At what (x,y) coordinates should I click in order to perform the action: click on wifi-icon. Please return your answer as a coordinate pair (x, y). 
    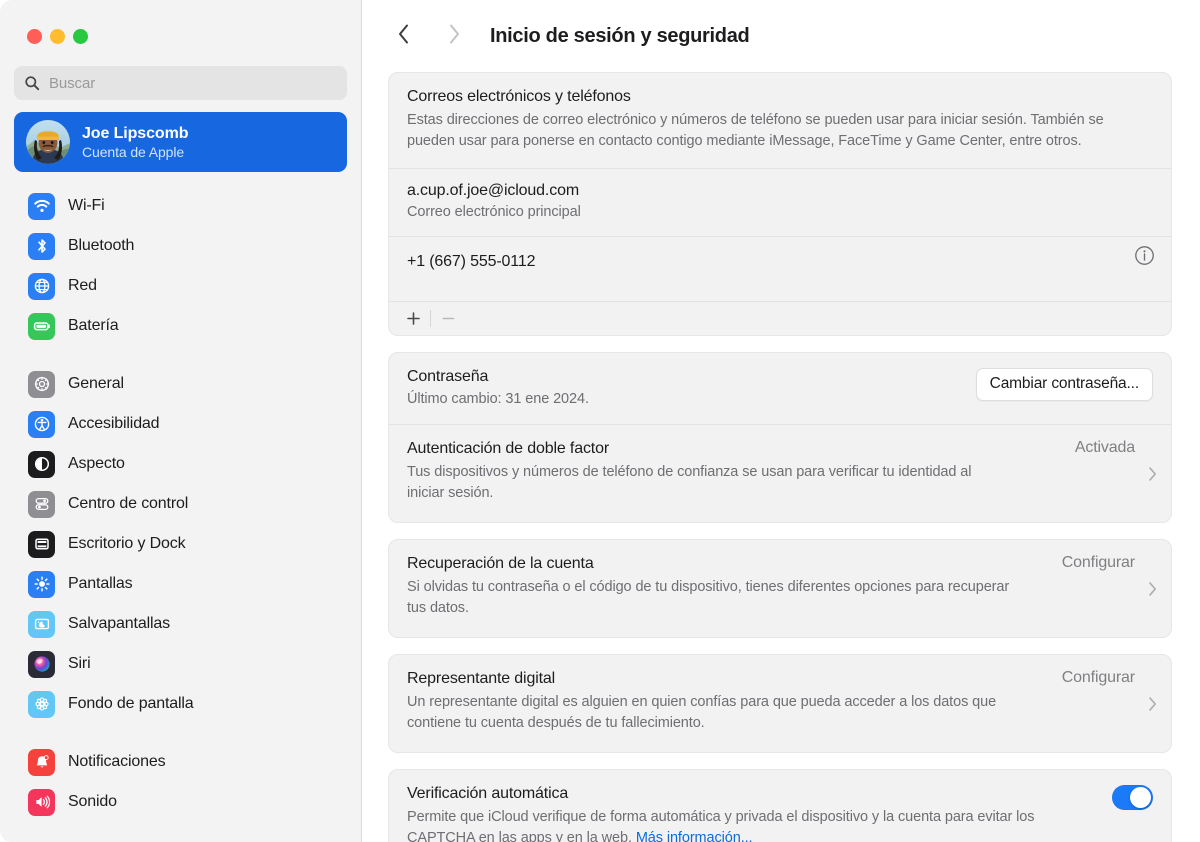
    Looking at the image, I should click on (41, 206).